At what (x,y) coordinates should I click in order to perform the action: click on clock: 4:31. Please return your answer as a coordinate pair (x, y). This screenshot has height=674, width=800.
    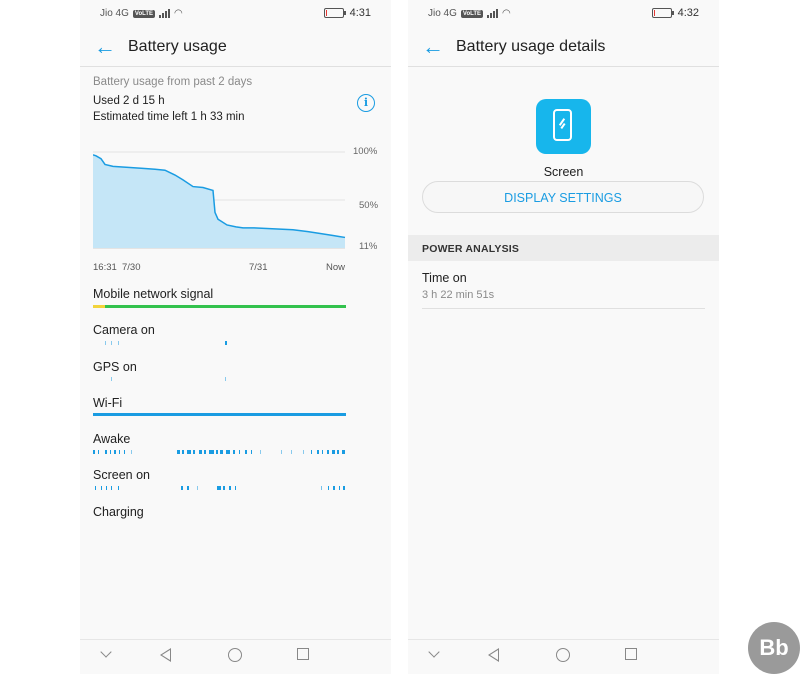
    Looking at the image, I should click on (360, 13).